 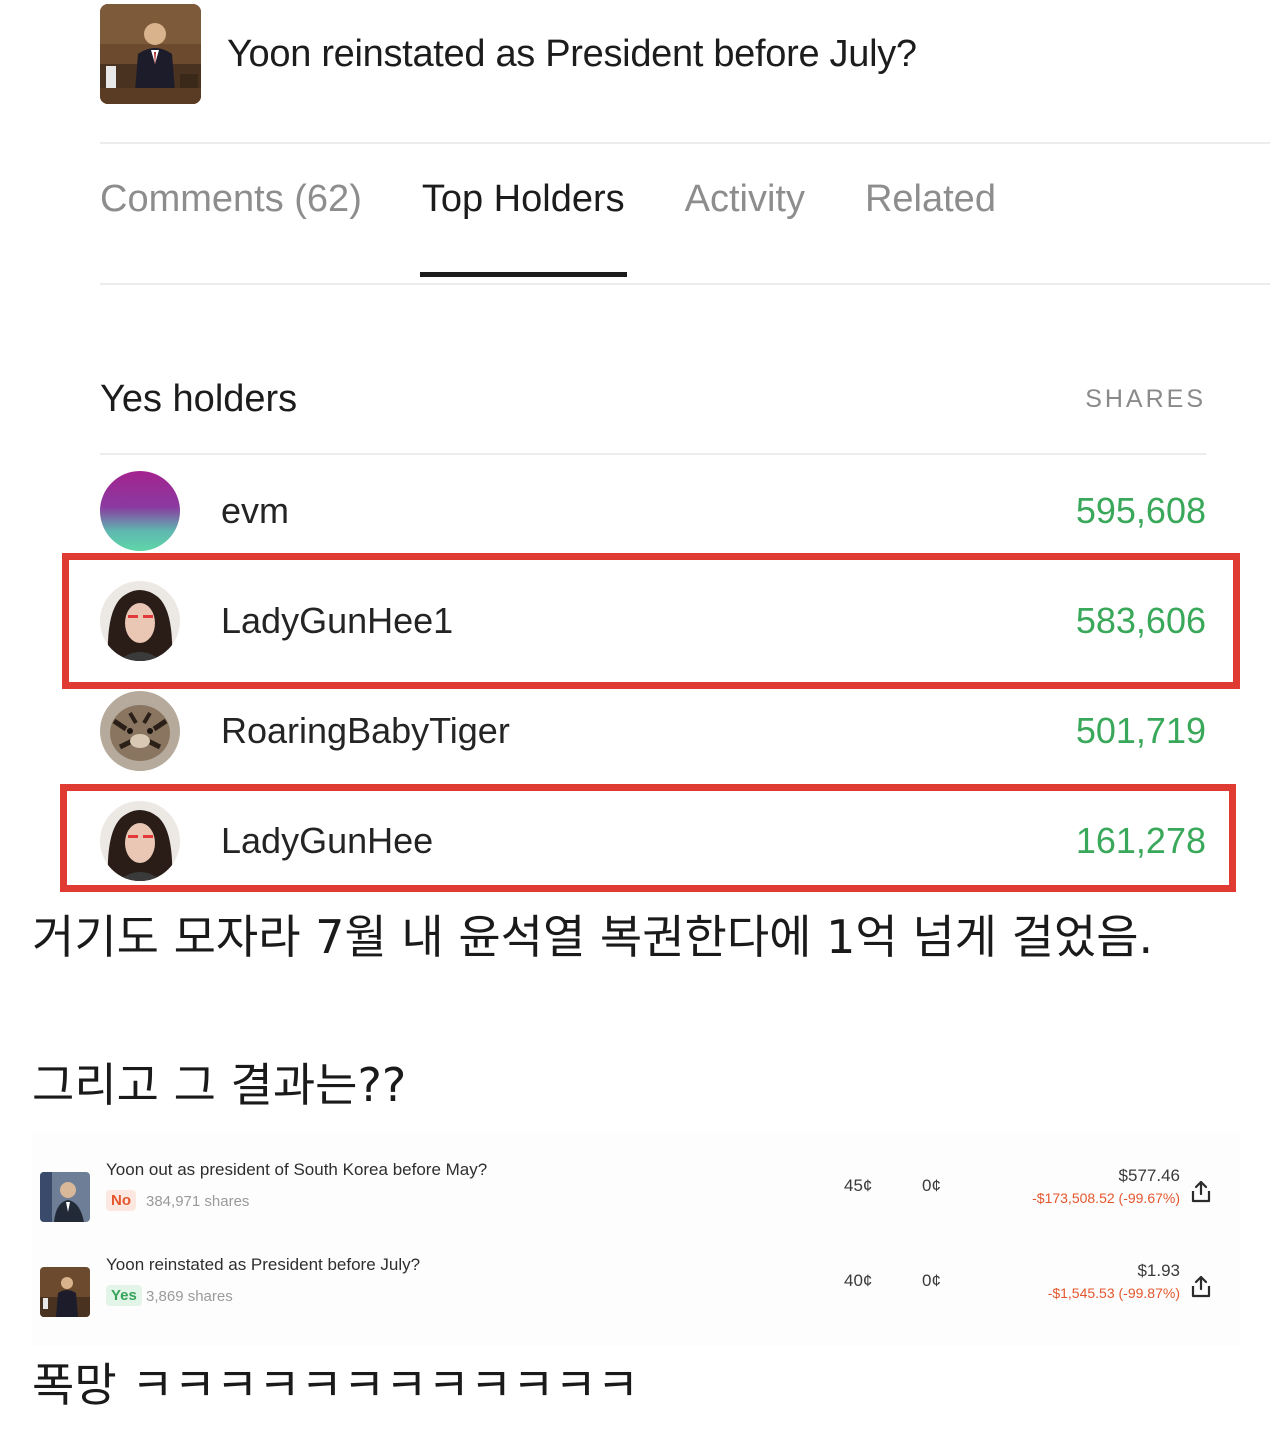 I want to click on holder-shares: 161,278, so click(x=1140, y=840).